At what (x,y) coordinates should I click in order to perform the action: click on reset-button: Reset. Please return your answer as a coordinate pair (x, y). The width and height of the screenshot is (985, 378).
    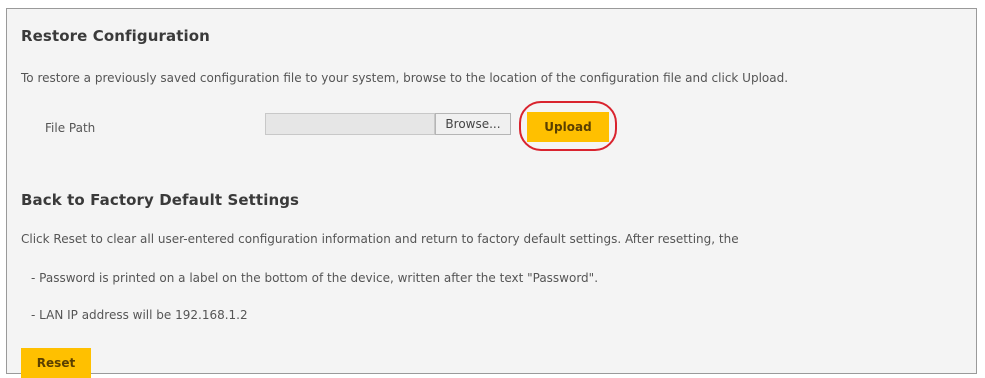
    Looking at the image, I should click on (56, 363).